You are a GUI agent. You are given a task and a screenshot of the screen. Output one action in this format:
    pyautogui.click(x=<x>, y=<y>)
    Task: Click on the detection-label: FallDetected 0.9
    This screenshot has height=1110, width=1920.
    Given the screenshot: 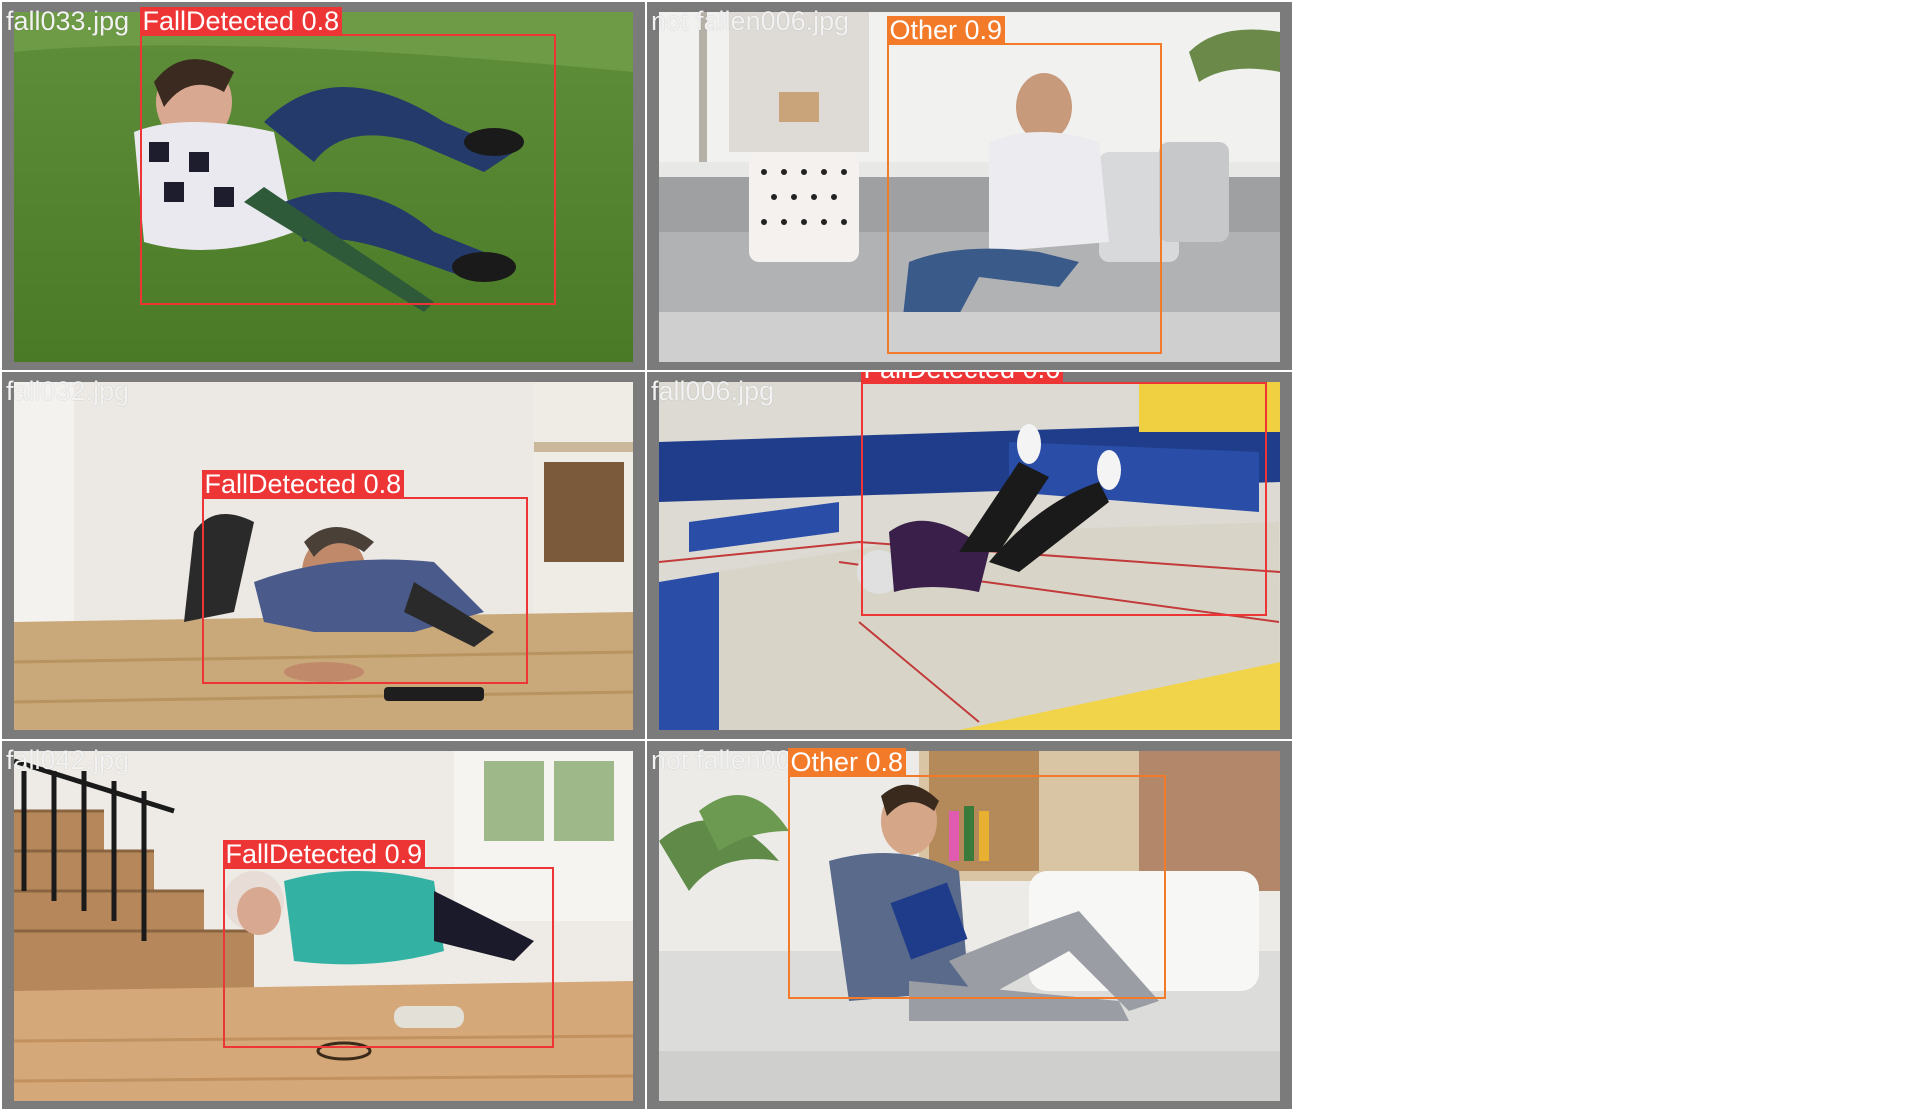 What is the action you would take?
    pyautogui.click(x=324, y=854)
    